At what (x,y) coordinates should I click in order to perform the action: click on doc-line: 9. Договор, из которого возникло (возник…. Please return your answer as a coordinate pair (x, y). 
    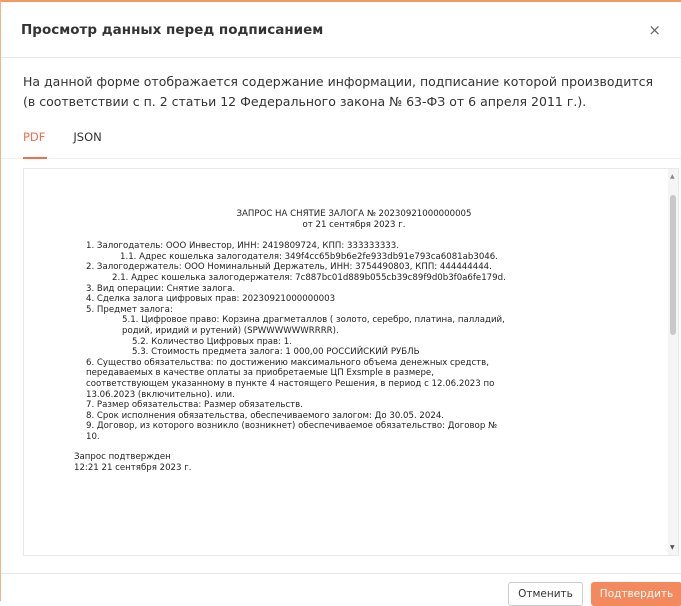
    Looking at the image, I should click on (291, 426).